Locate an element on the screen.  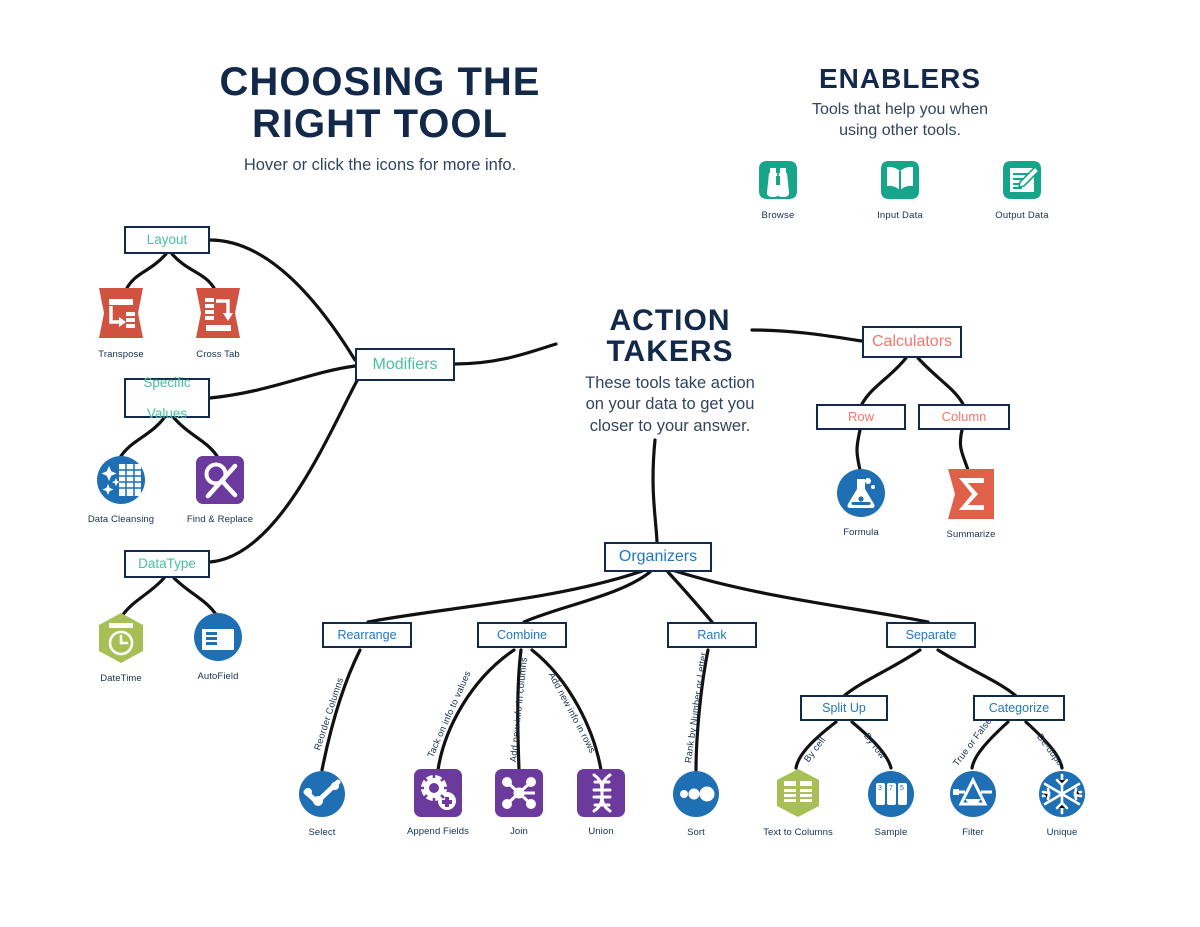
node-split-up: Split Up is located at coordinates (844, 708).